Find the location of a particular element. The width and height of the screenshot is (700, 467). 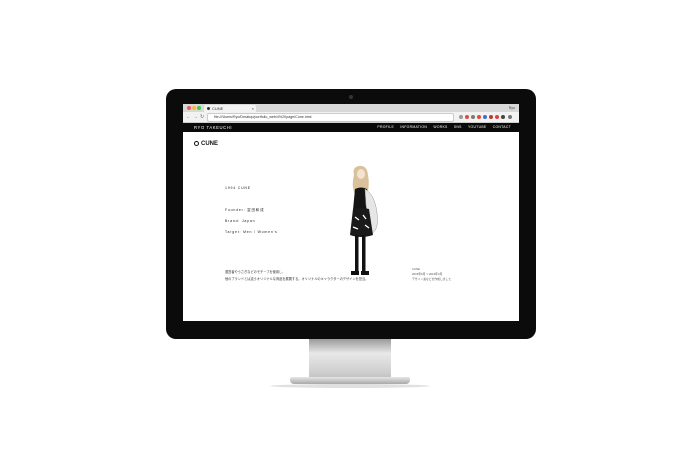

nav-information: INFORMATION is located at coordinates (413, 127).